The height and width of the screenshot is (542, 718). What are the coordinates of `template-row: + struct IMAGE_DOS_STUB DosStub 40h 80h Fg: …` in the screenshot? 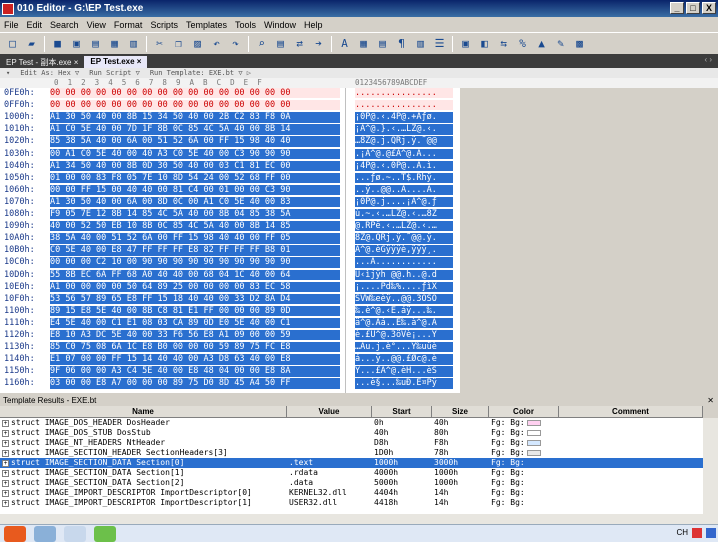 It's located at (351, 433).